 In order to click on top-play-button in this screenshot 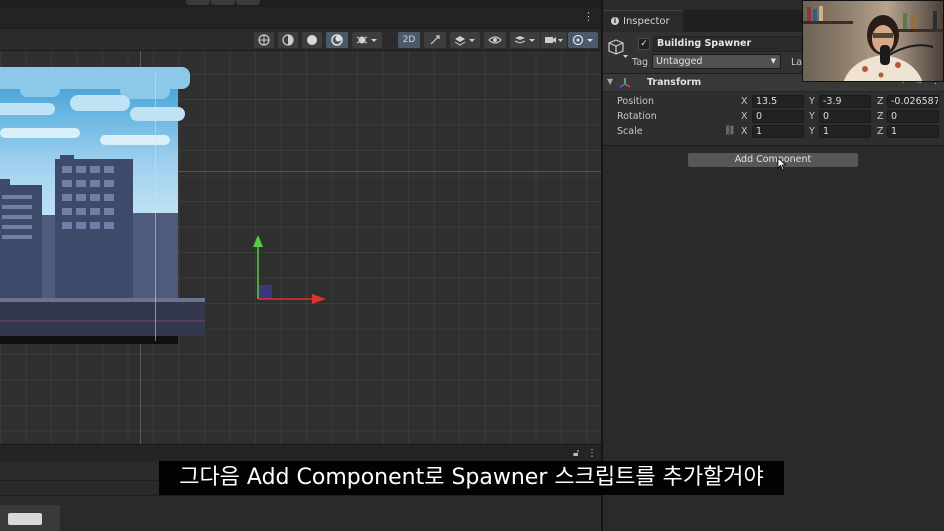, I will do `click(198, 2)`.